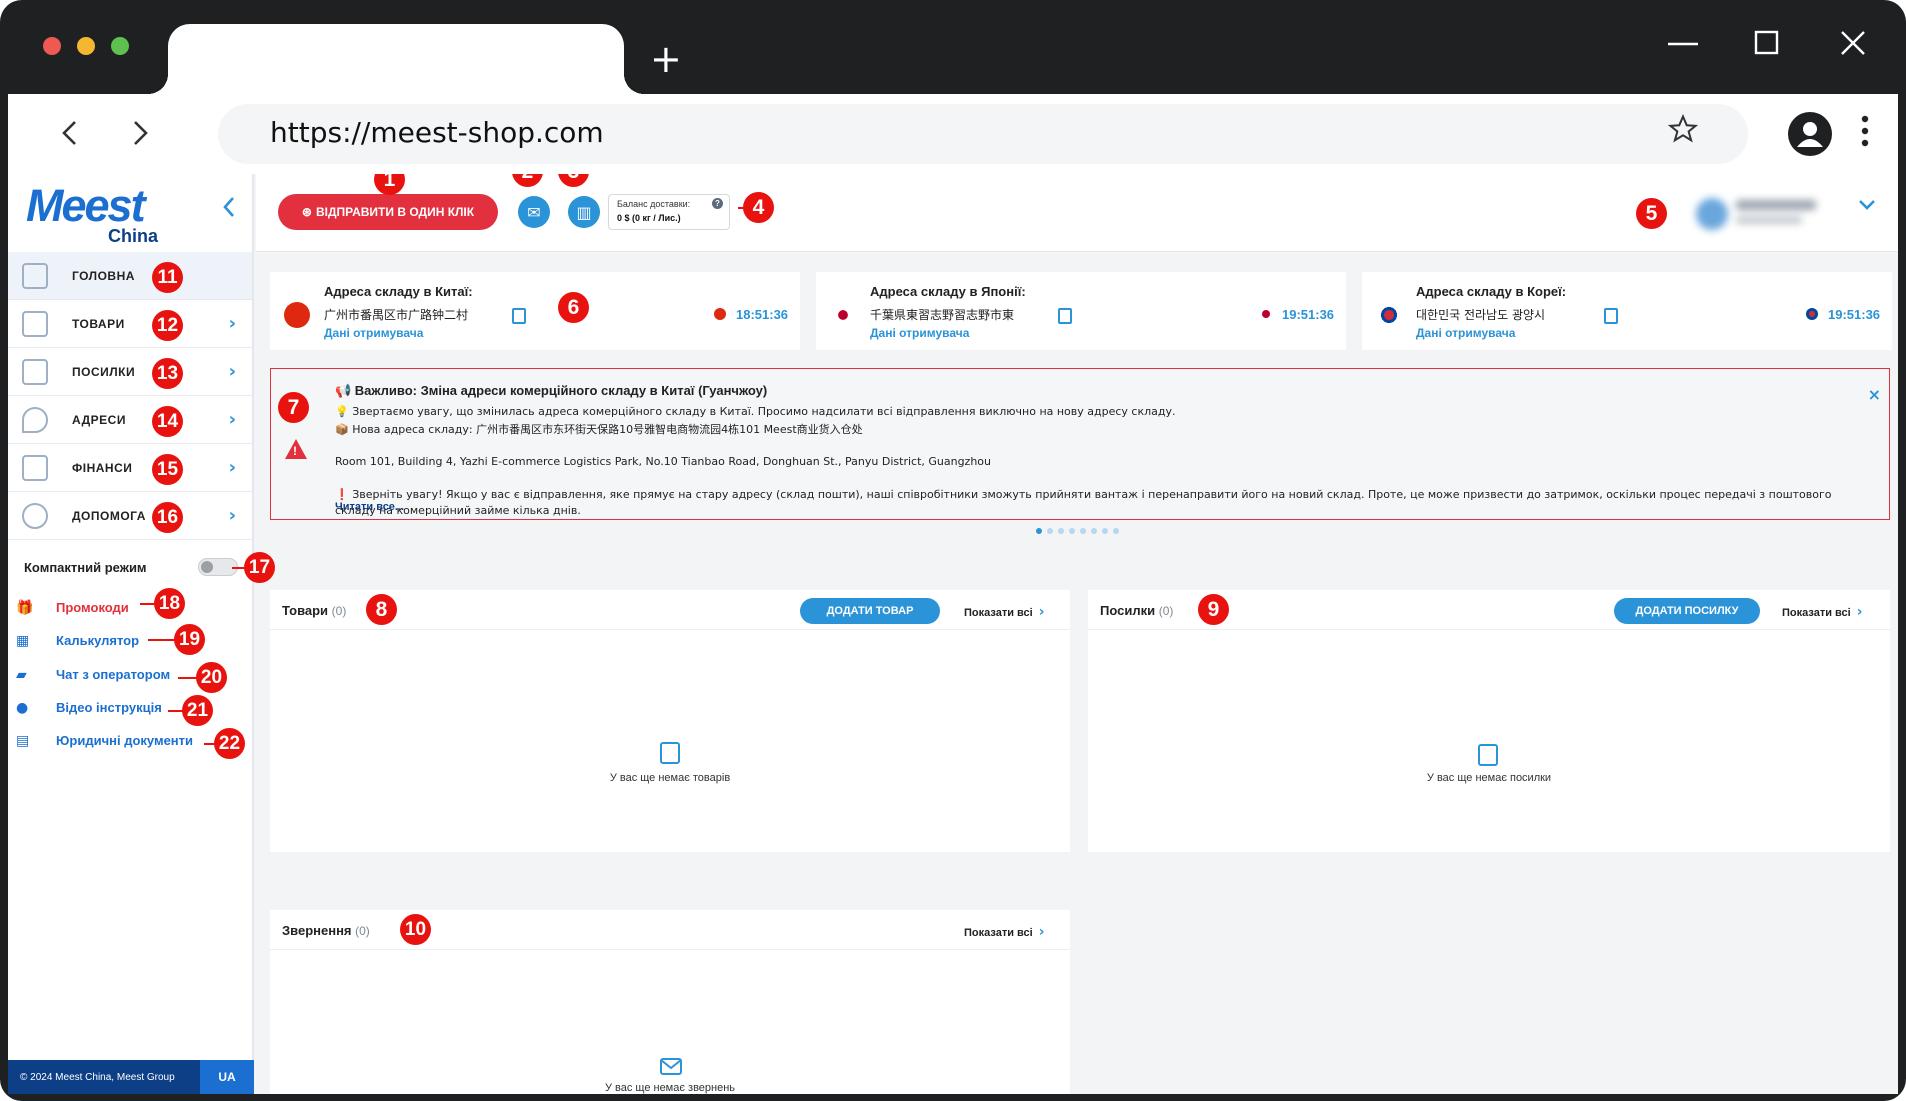  Describe the element at coordinates (1712, 214) in the screenshot. I see `user-avatar` at that location.